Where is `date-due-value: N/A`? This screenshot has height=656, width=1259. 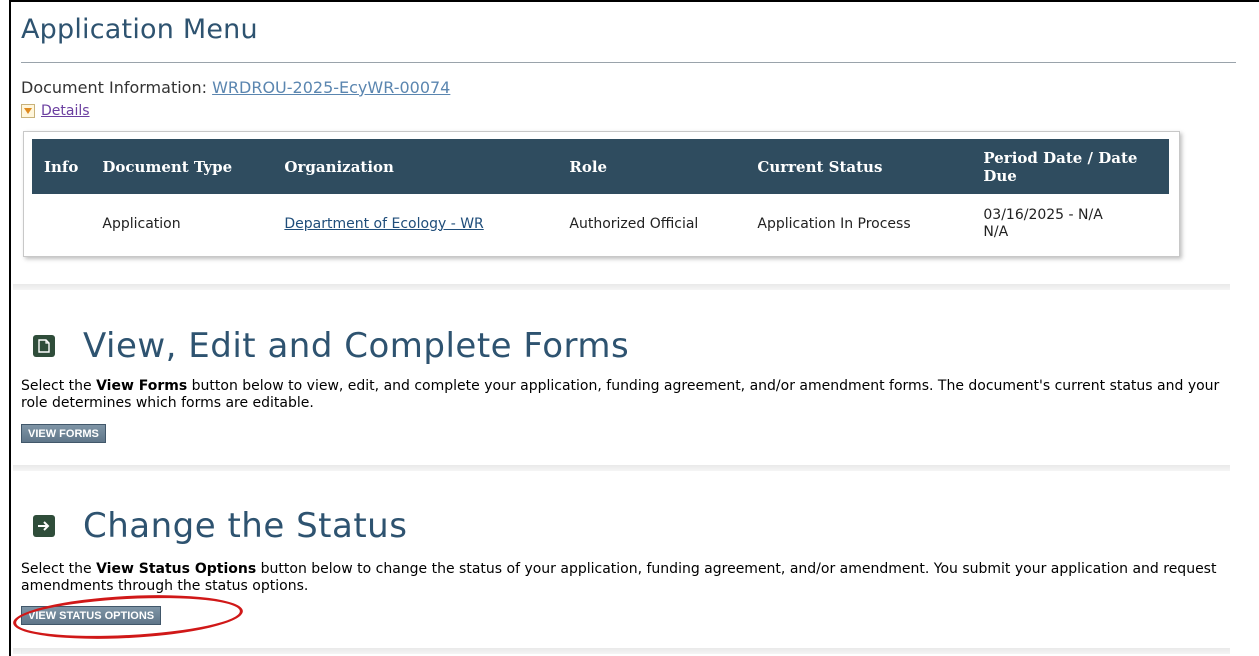 date-due-value: N/A is located at coordinates (996, 232).